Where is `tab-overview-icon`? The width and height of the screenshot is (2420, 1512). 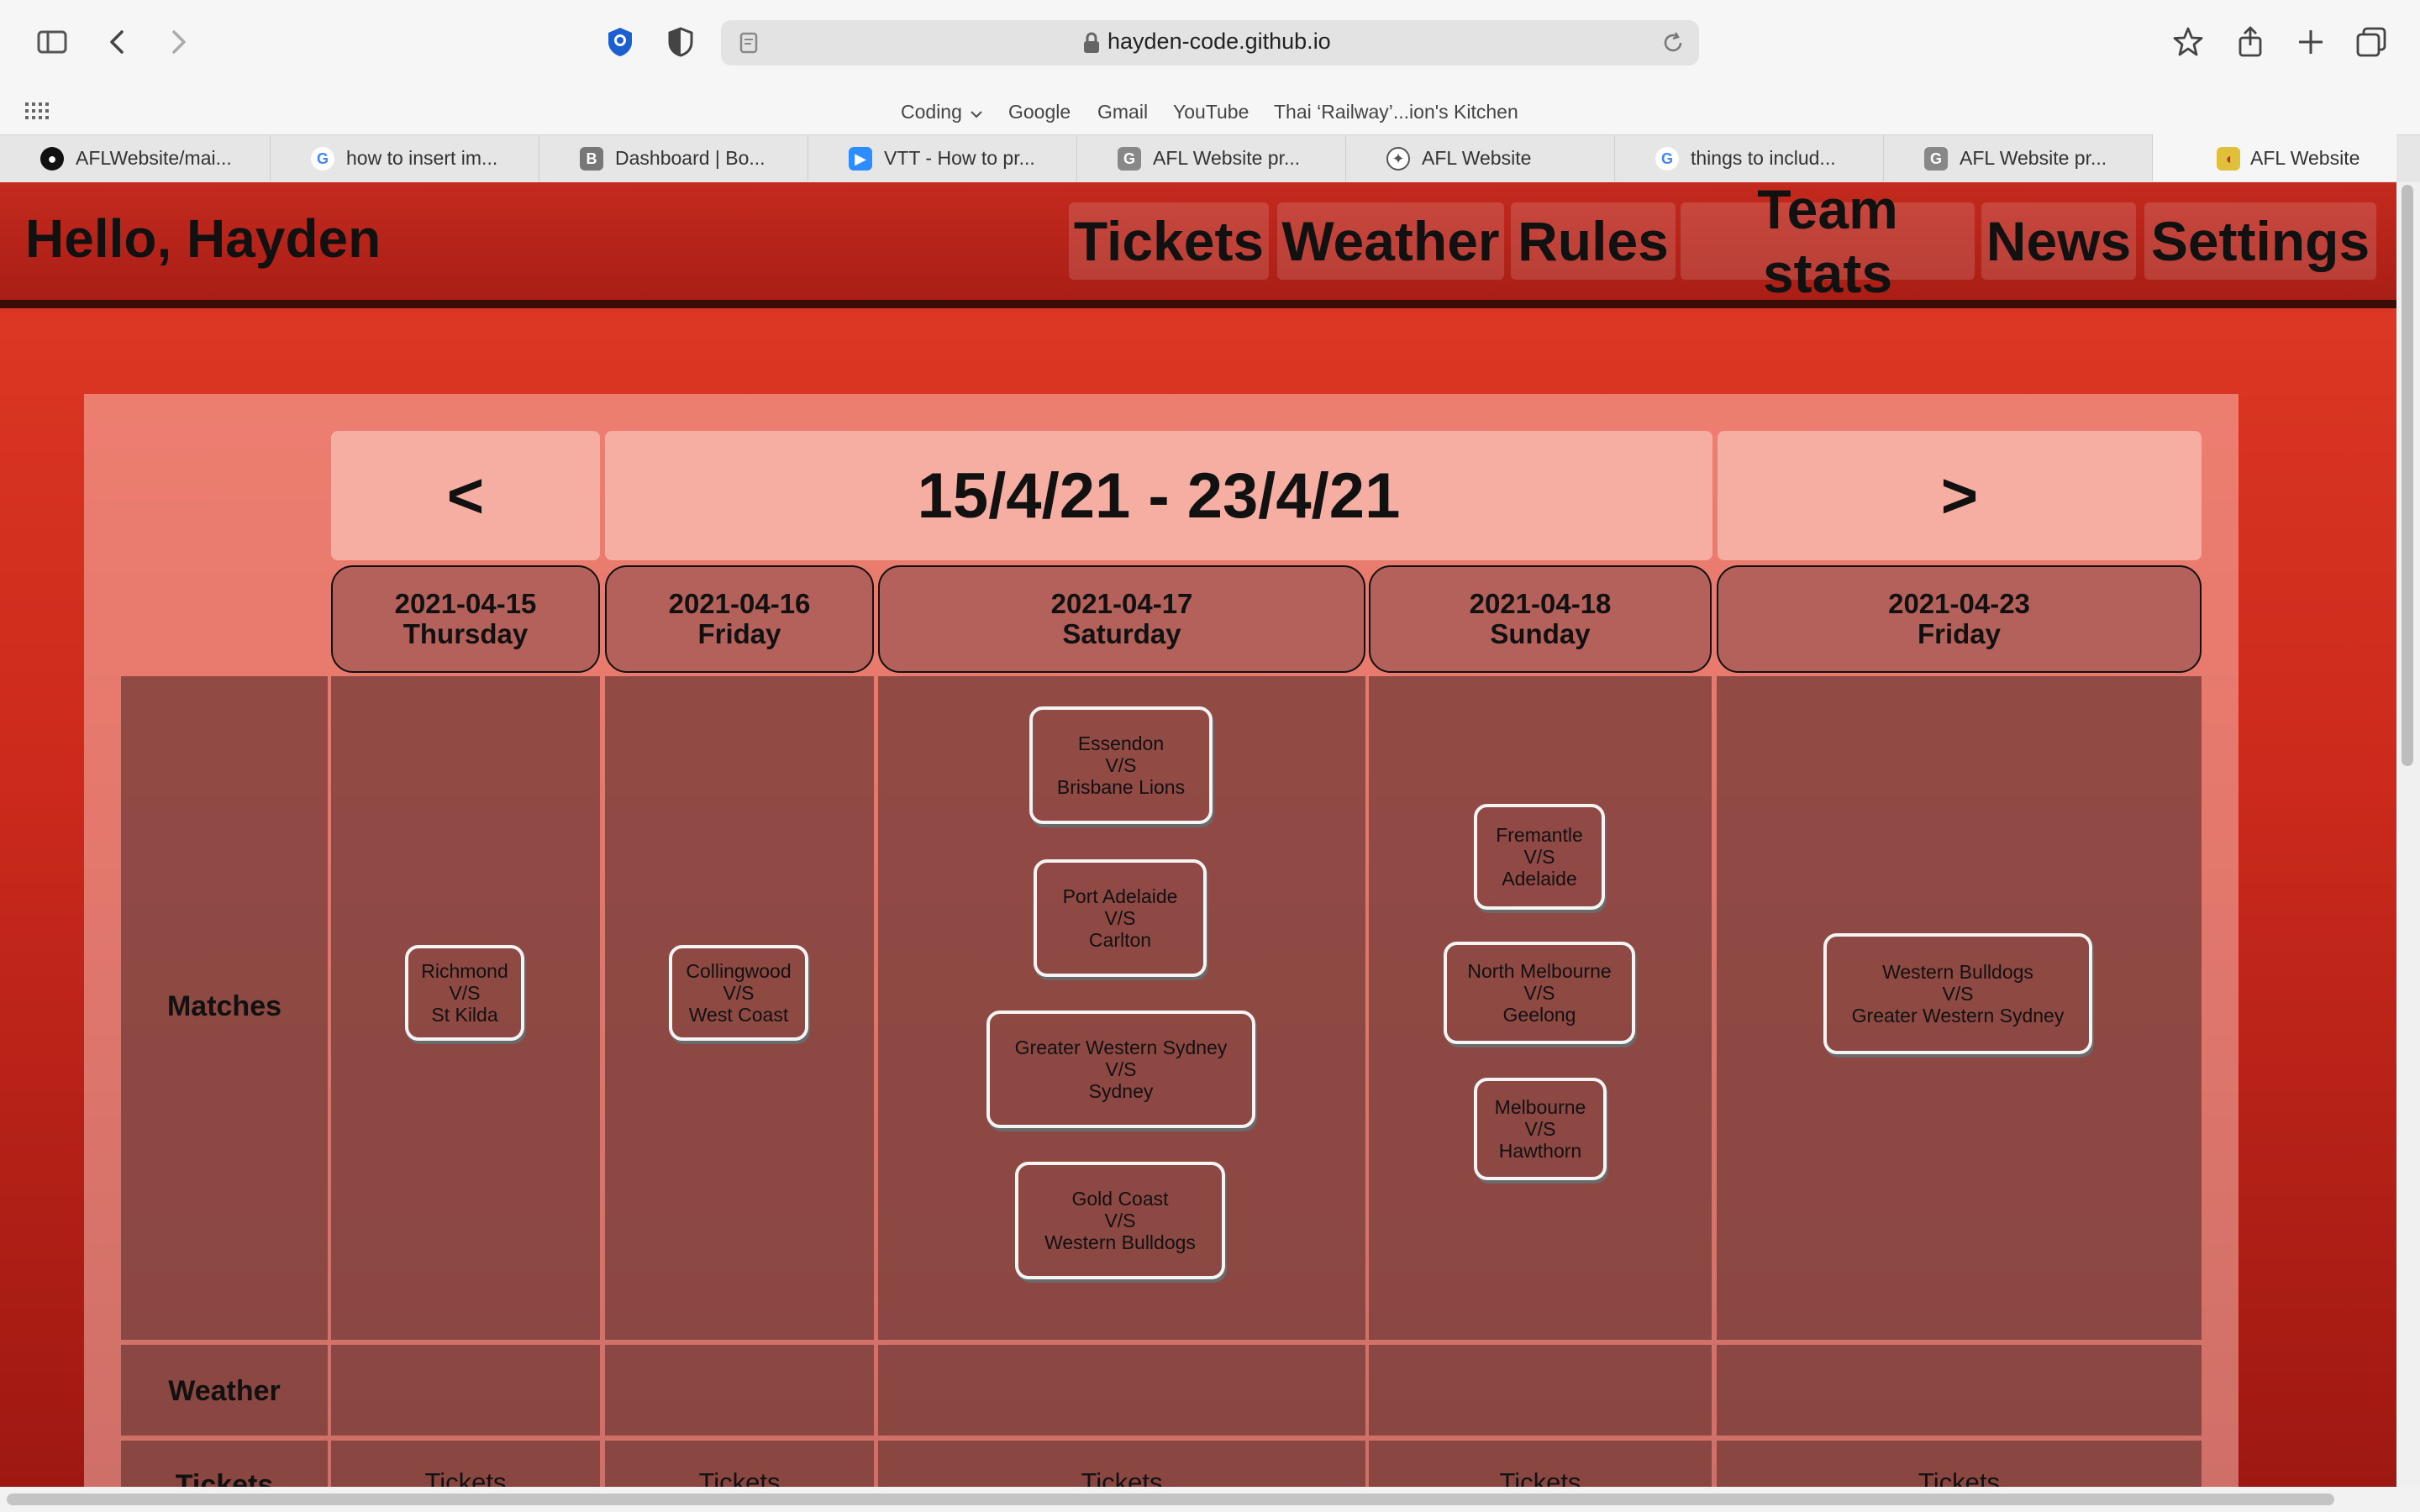 tab-overview-icon is located at coordinates (2371, 42).